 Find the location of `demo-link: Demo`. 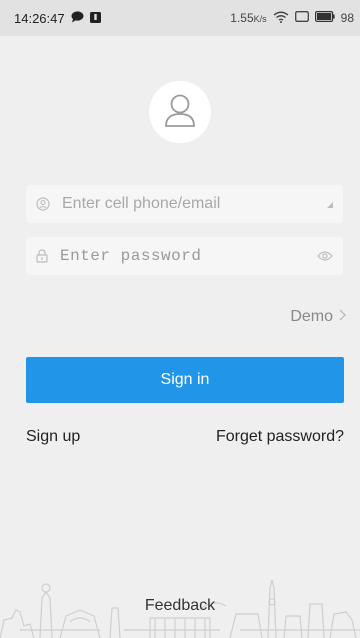

demo-link: Demo is located at coordinates (318, 317).